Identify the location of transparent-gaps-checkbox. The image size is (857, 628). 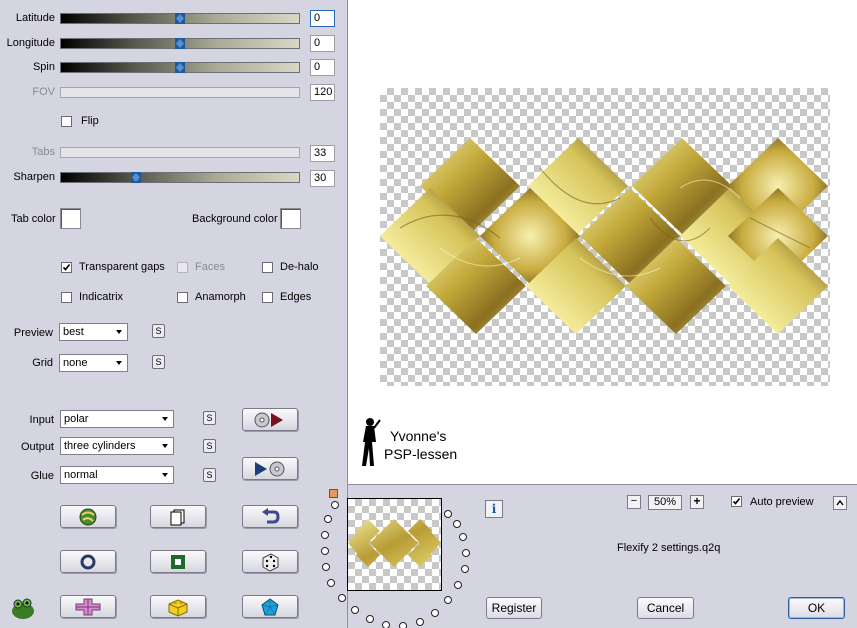
(66, 267).